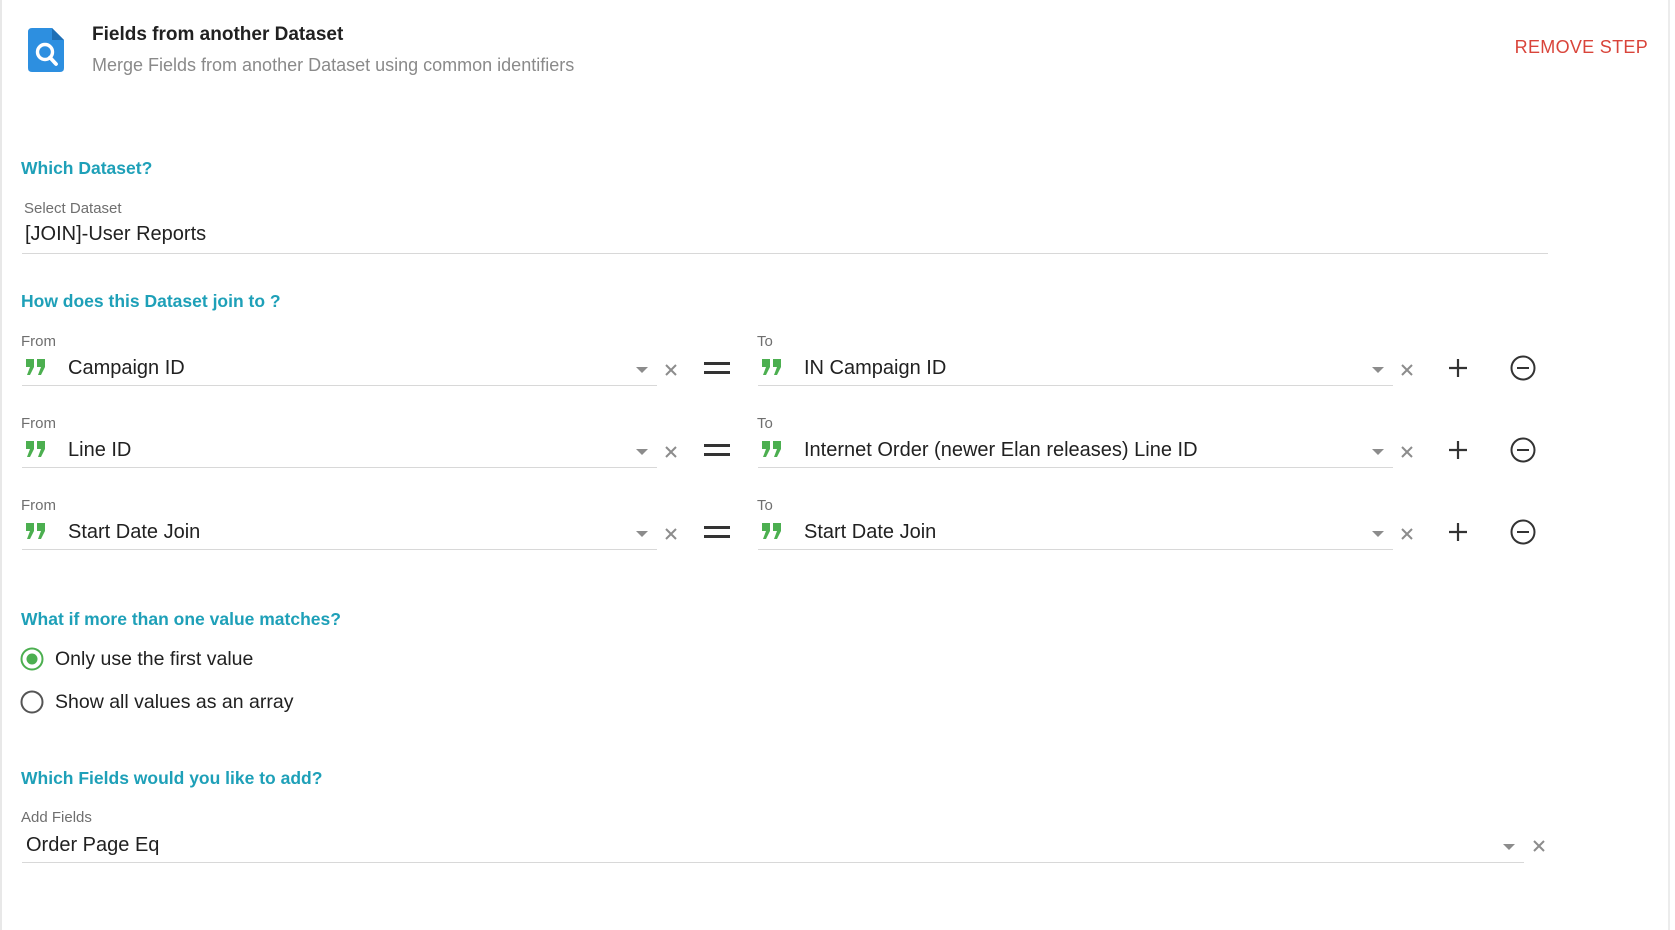 The image size is (1675, 930). Describe the element at coordinates (1574, 47) in the screenshot. I see `remove-step-button: REMOVE STEP` at that location.